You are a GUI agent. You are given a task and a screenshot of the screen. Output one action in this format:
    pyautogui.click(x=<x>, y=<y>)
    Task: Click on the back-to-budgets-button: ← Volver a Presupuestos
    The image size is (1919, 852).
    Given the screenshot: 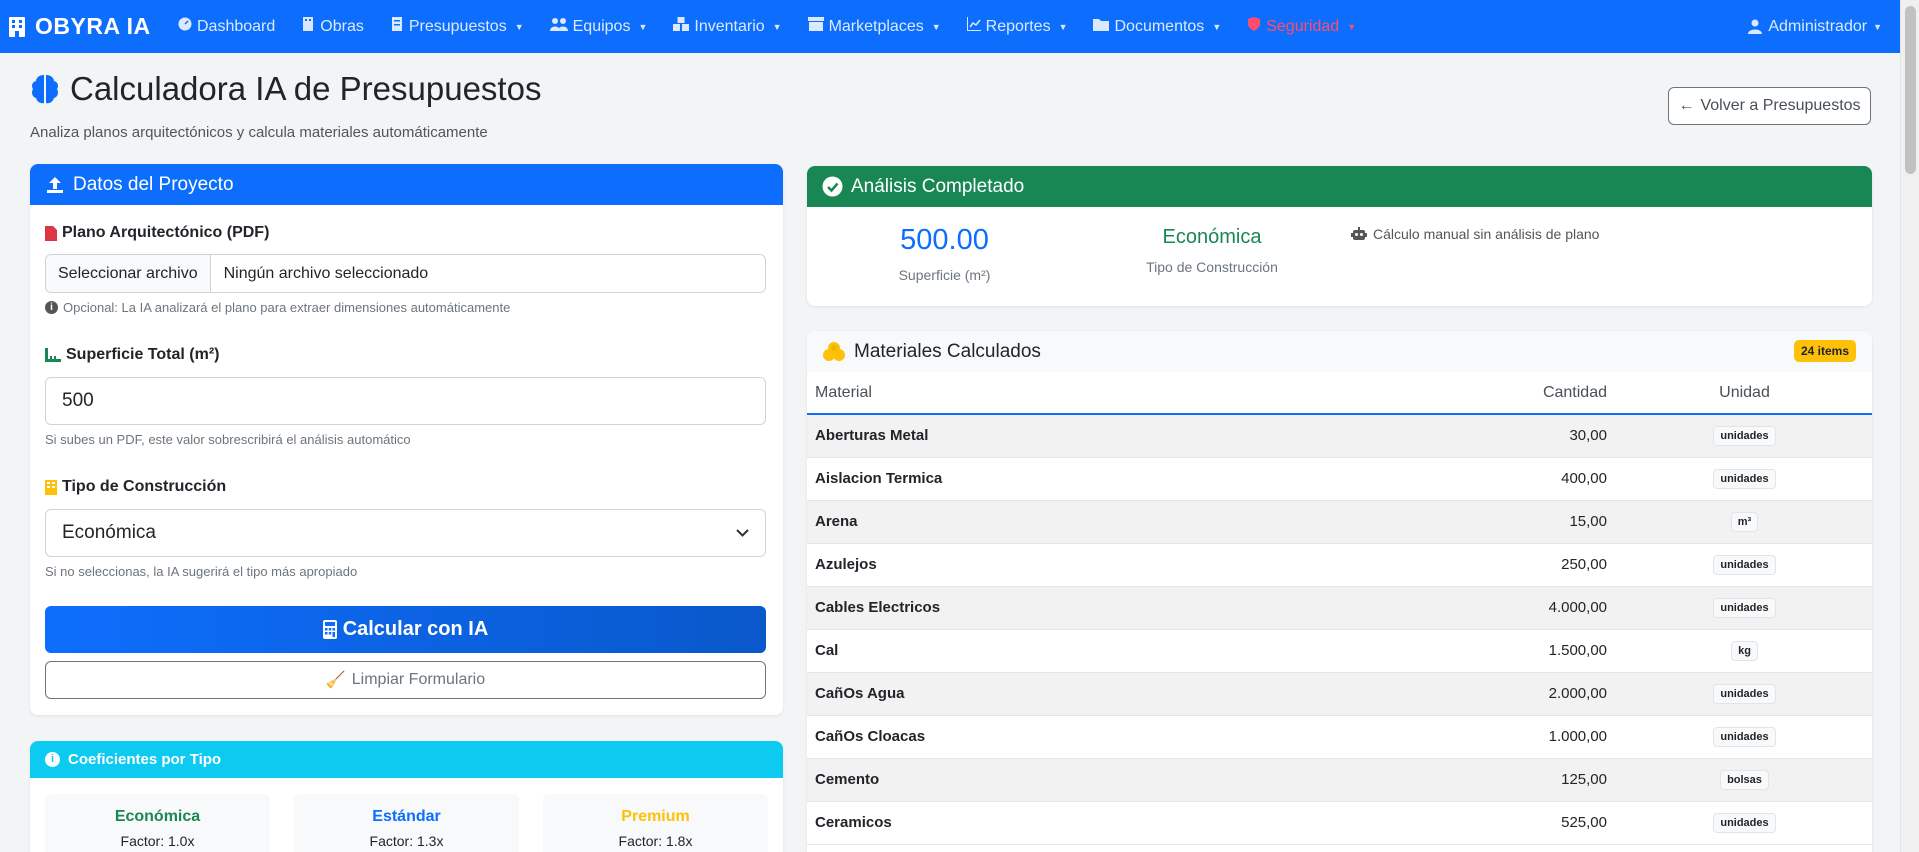 What is the action you would take?
    pyautogui.click(x=1769, y=106)
    